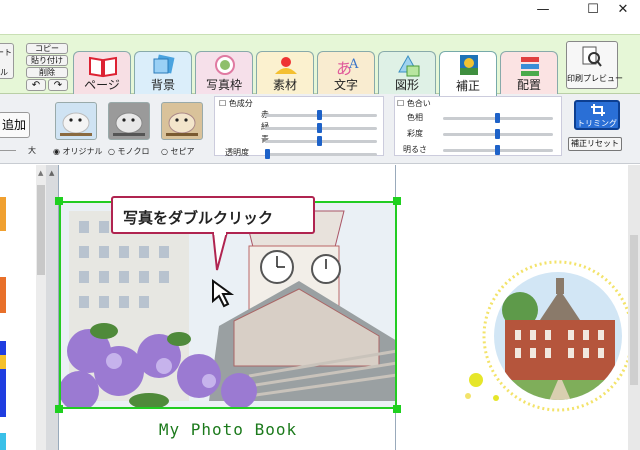  Describe the element at coordinates (220, 251) in the screenshot. I see `tooltip-pointer` at that location.